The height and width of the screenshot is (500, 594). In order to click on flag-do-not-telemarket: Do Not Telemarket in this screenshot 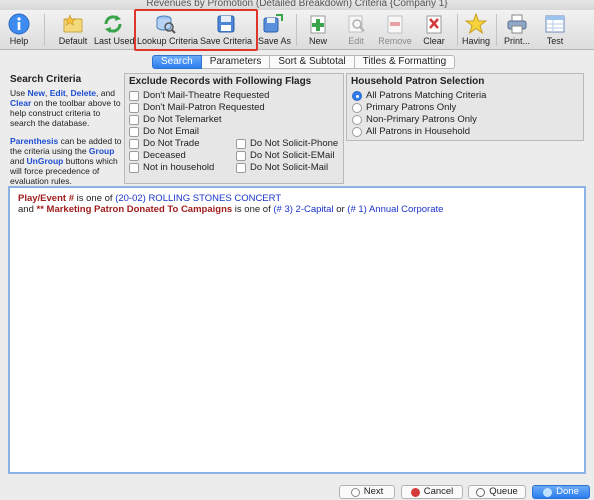, I will do `click(175, 119)`.